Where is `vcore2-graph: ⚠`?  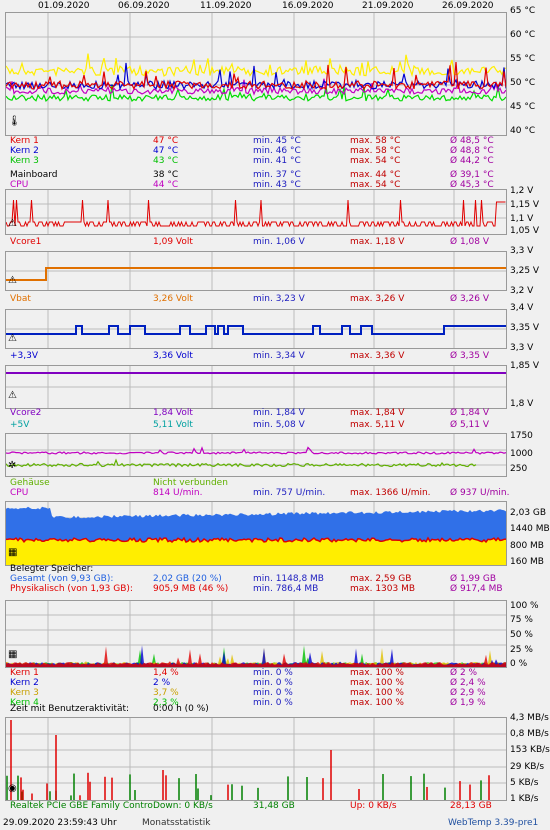
vcore2-graph: ⚠ is located at coordinates (256, 387).